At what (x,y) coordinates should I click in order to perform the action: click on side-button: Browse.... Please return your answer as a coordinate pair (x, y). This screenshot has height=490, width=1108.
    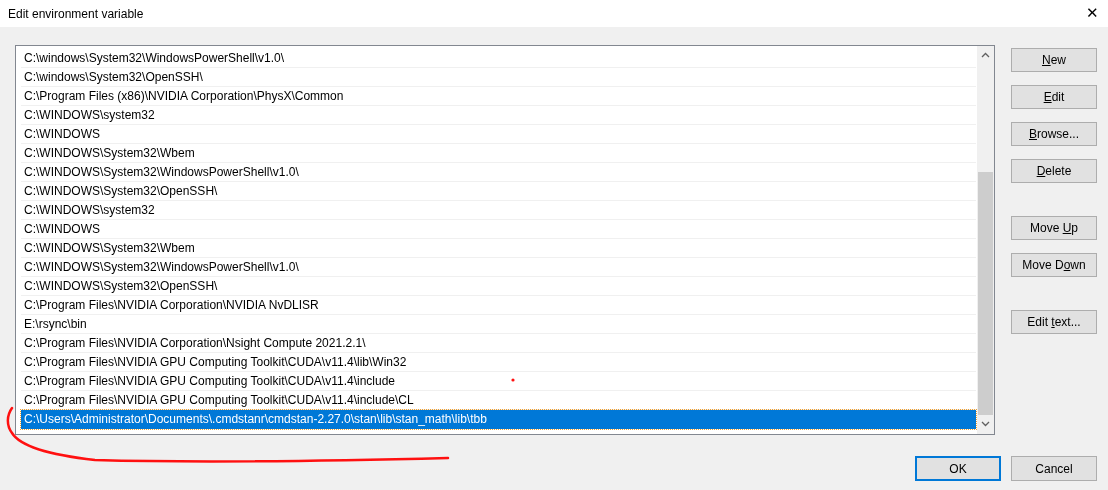
    Looking at the image, I should click on (1054, 134).